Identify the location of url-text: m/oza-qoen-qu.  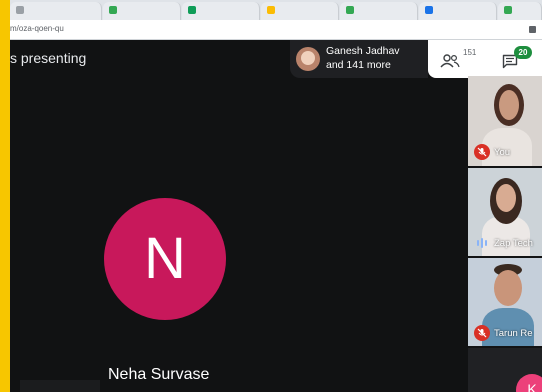
(37, 28).